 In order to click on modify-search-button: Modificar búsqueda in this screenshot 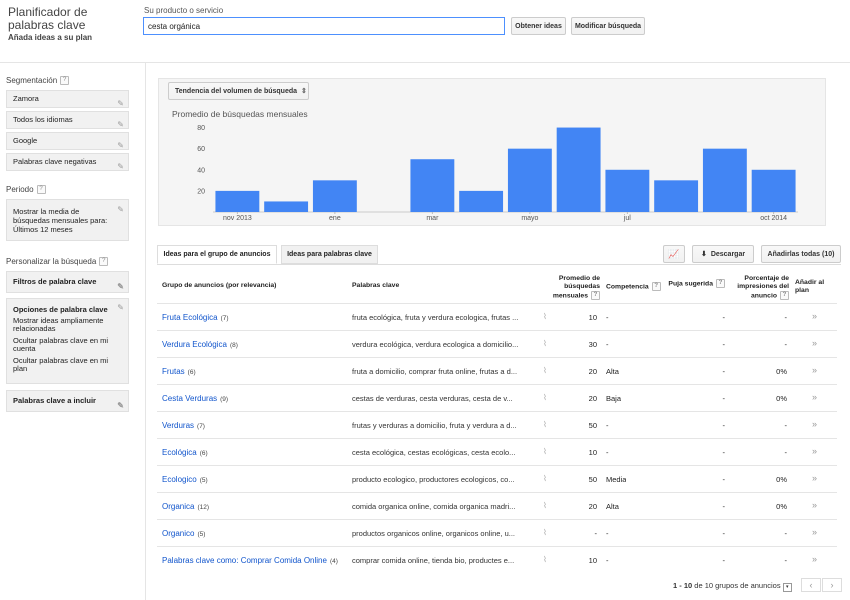, I will do `click(608, 26)`.